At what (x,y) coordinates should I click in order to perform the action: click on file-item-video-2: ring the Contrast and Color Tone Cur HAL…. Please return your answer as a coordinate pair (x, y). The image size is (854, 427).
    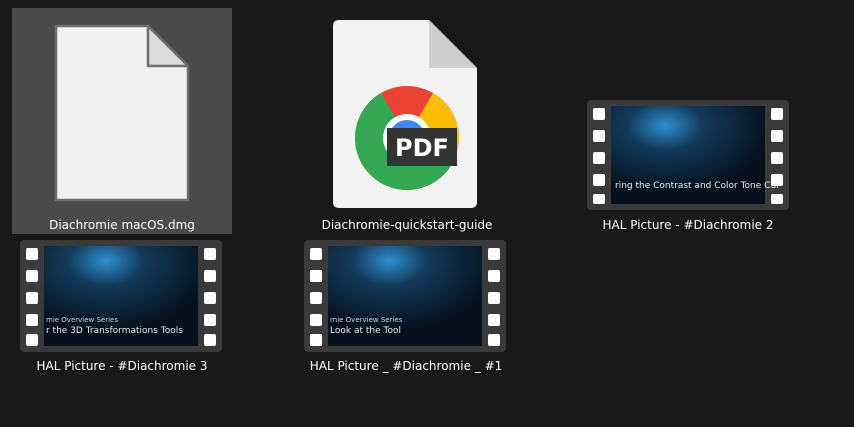
    Looking at the image, I should click on (688, 168).